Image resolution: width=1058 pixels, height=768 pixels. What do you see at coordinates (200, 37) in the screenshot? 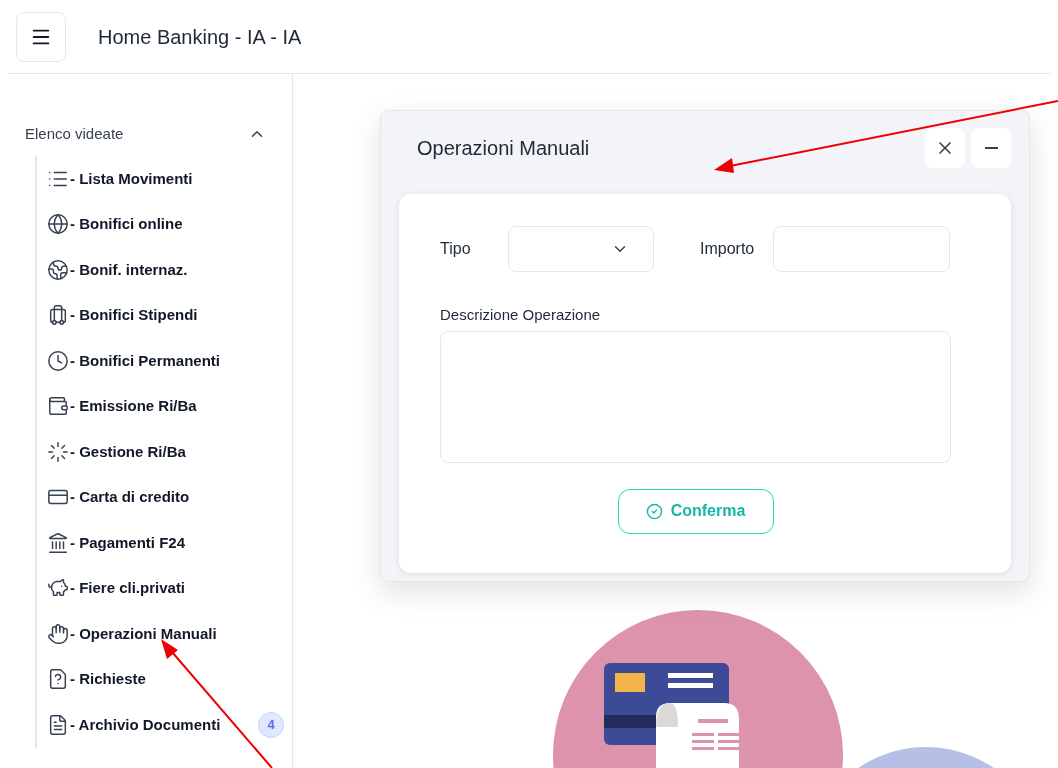
I see `app-title: Home Banking - IA - IA` at bounding box center [200, 37].